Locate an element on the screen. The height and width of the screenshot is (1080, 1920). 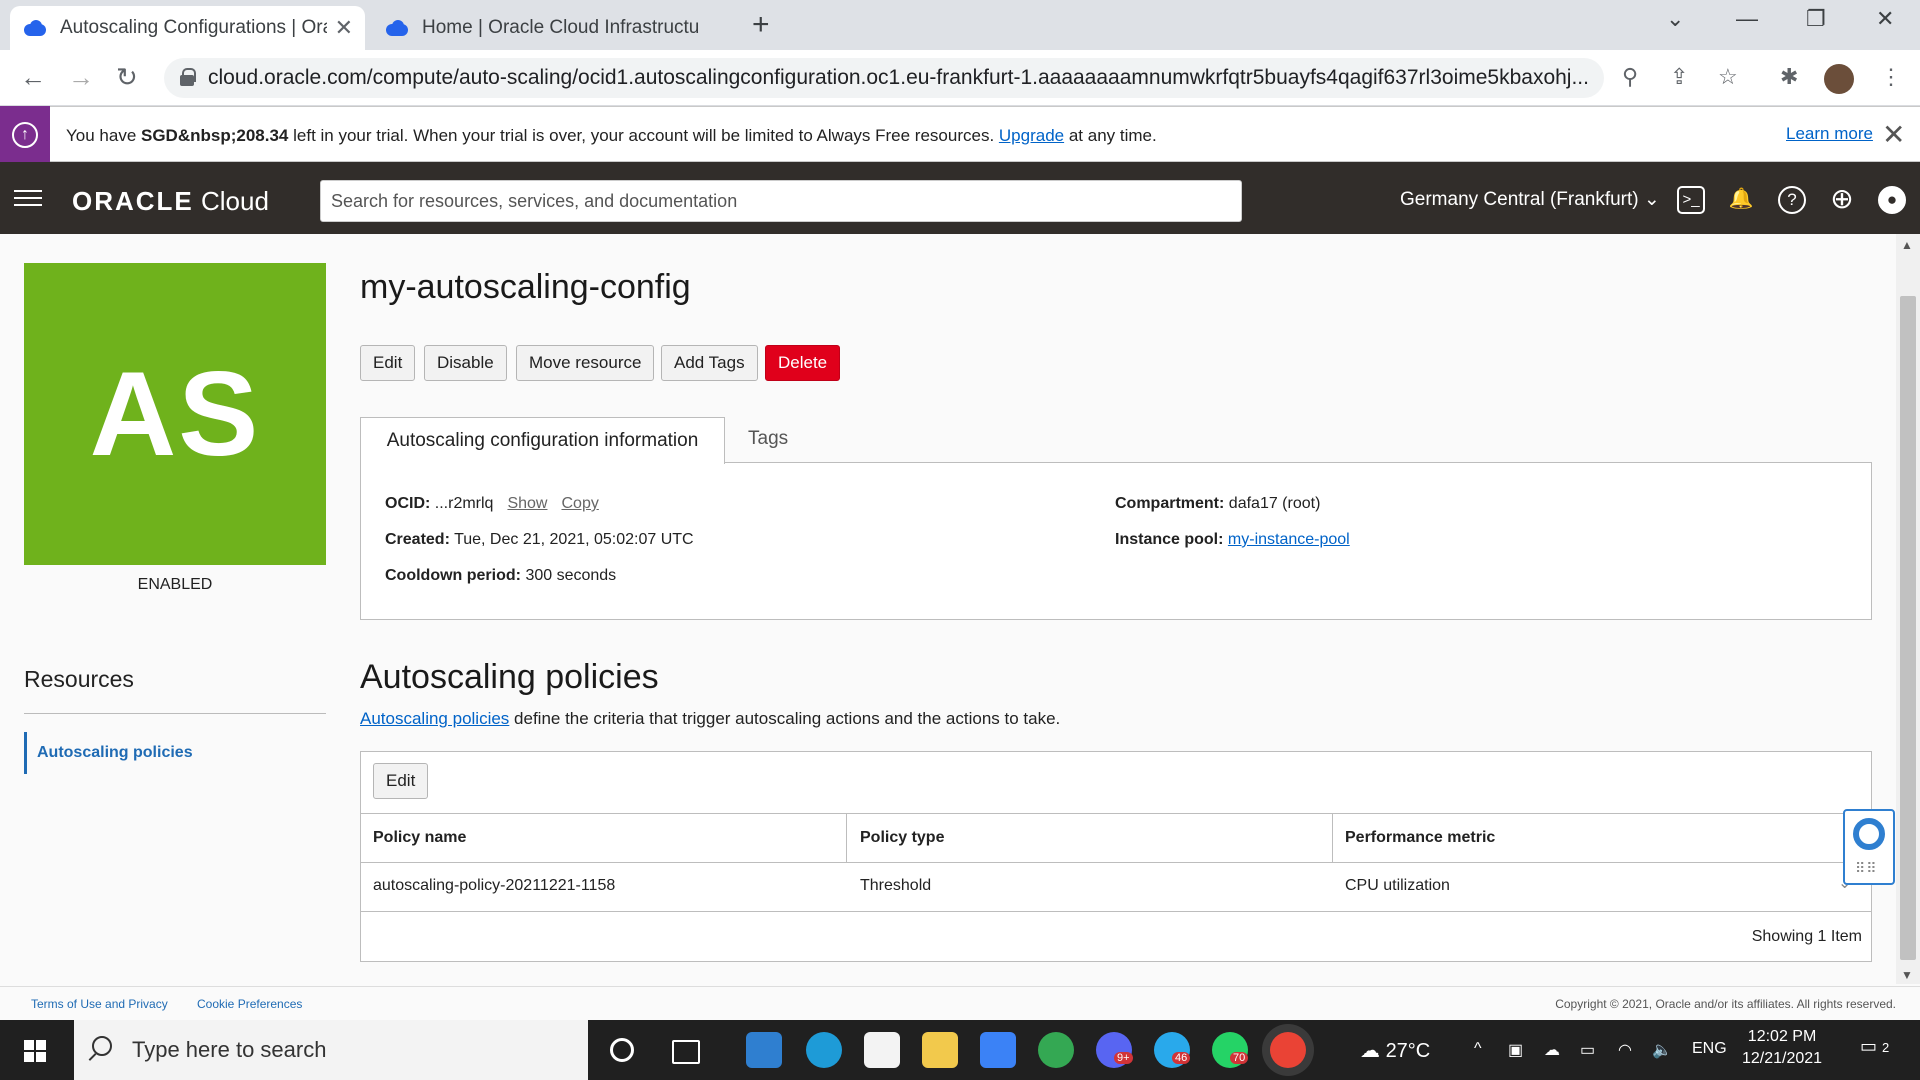
scroll-up-icon: ▲ is located at coordinates (1907, 245).